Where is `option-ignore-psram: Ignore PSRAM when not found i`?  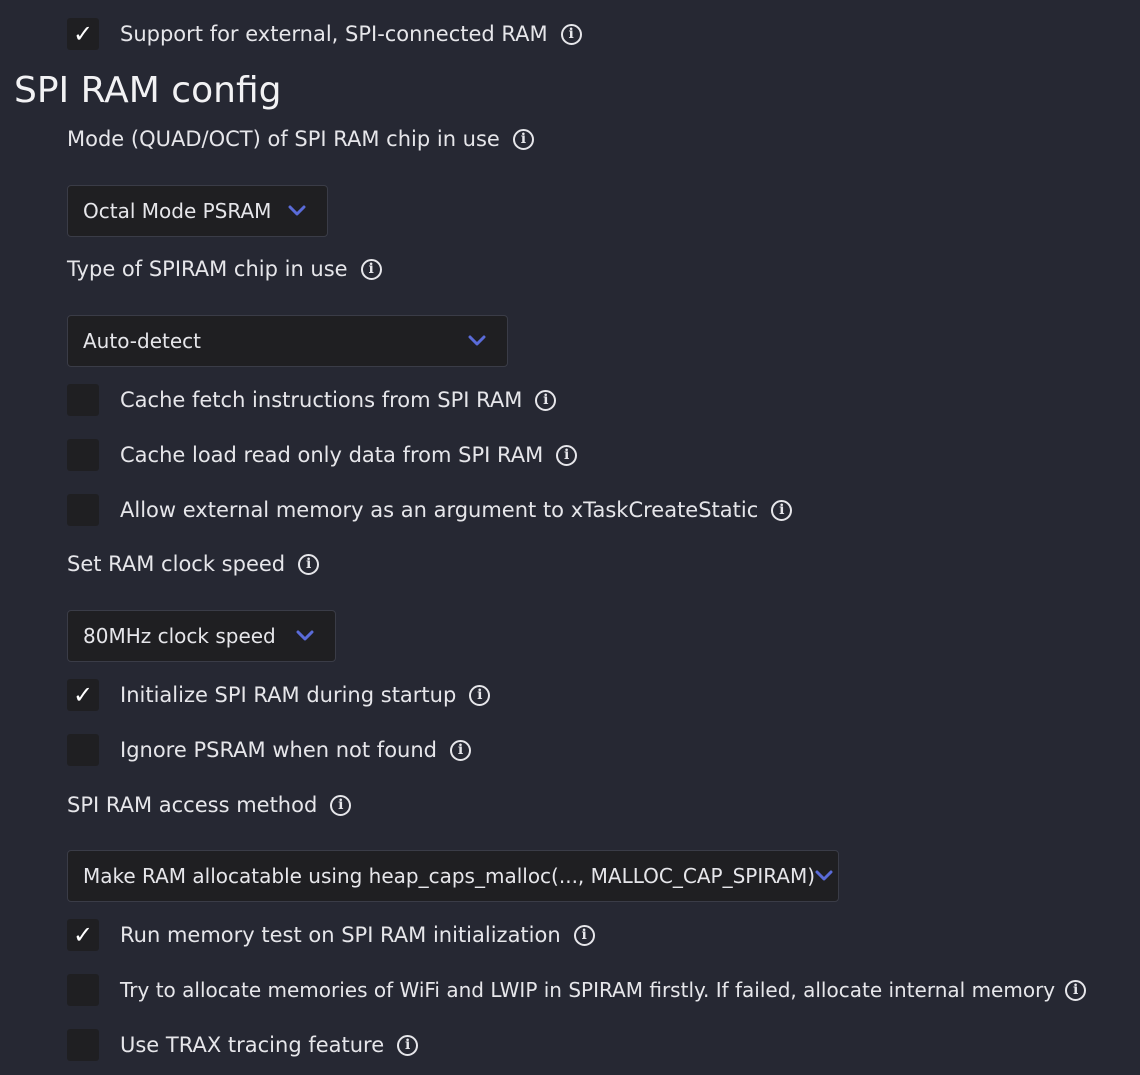 option-ignore-psram: Ignore PSRAM when not found i is located at coordinates (269, 750).